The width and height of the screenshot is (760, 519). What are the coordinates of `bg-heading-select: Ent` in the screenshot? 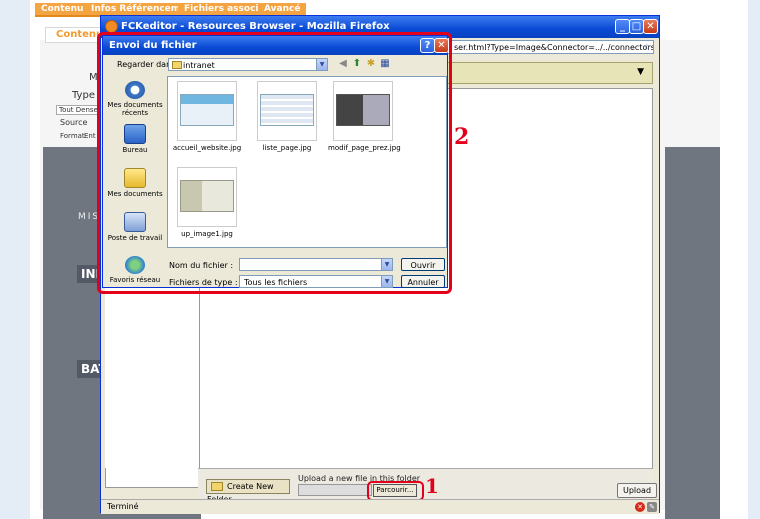 It's located at (90, 136).